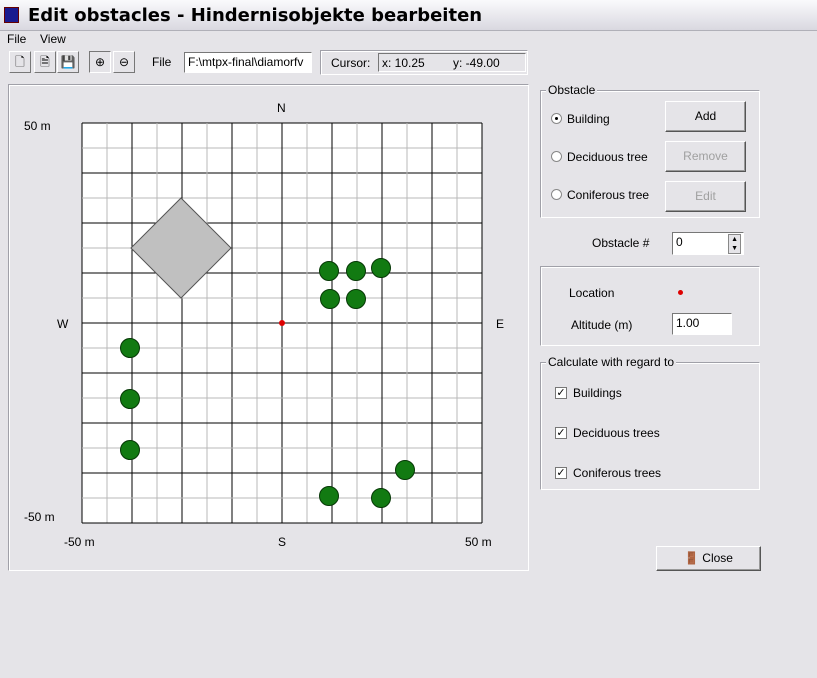 The image size is (817, 678). What do you see at coordinates (162, 62) in the screenshot?
I see `file-label: File` at bounding box center [162, 62].